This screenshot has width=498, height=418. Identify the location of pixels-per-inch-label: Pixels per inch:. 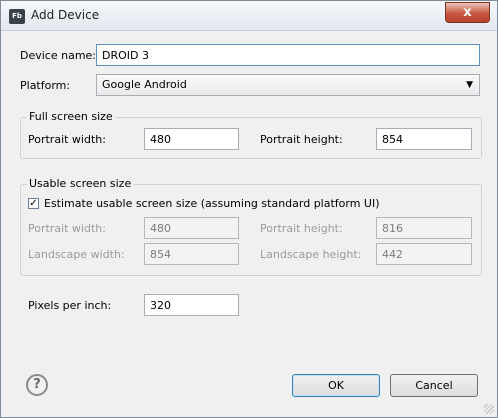
(70, 305).